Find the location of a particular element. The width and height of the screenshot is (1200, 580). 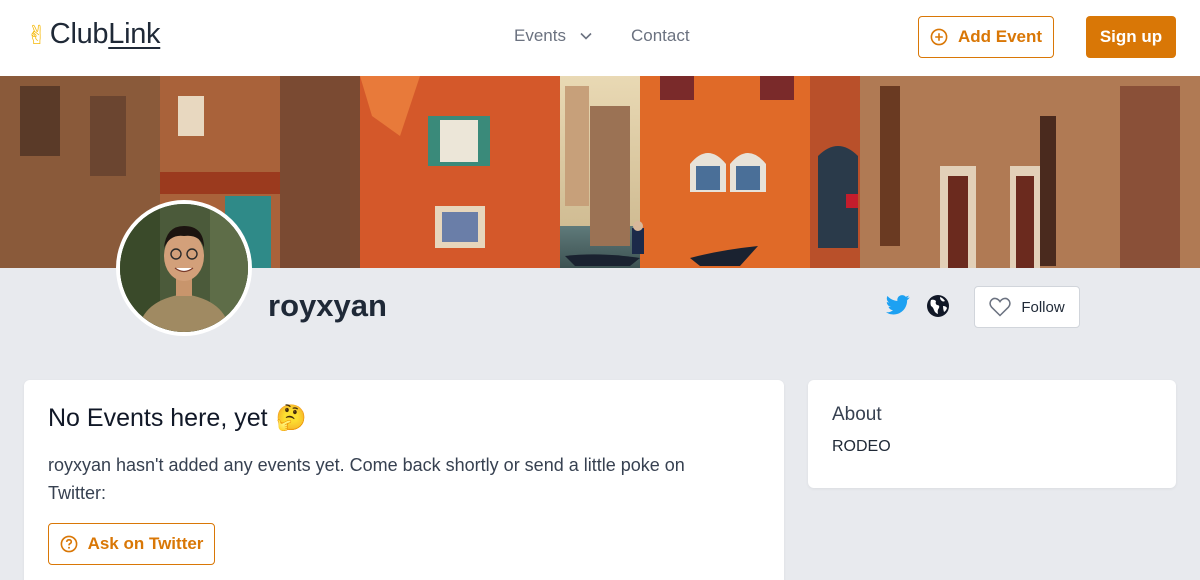

ask-on-twitter-button: Ask on Twitter is located at coordinates (131, 544).